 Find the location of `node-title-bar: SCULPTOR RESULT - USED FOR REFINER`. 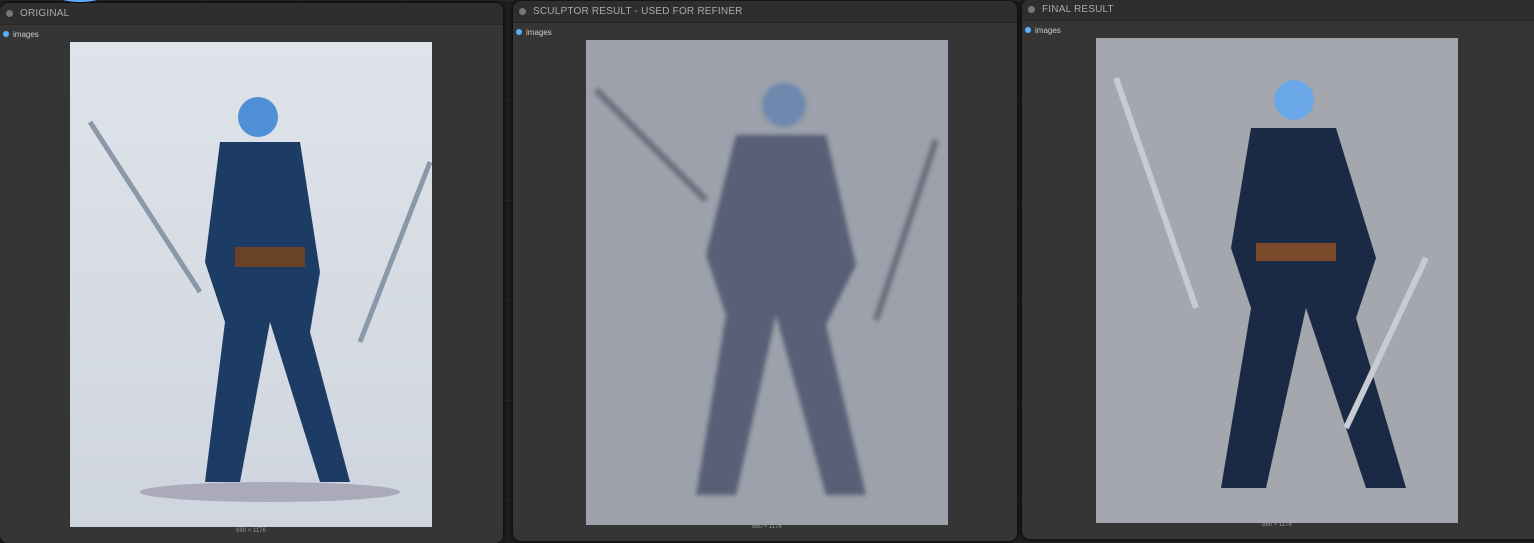

node-title-bar: SCULPTOR RESULT - USED FOR REFINER is located at coordinates (765, 12).